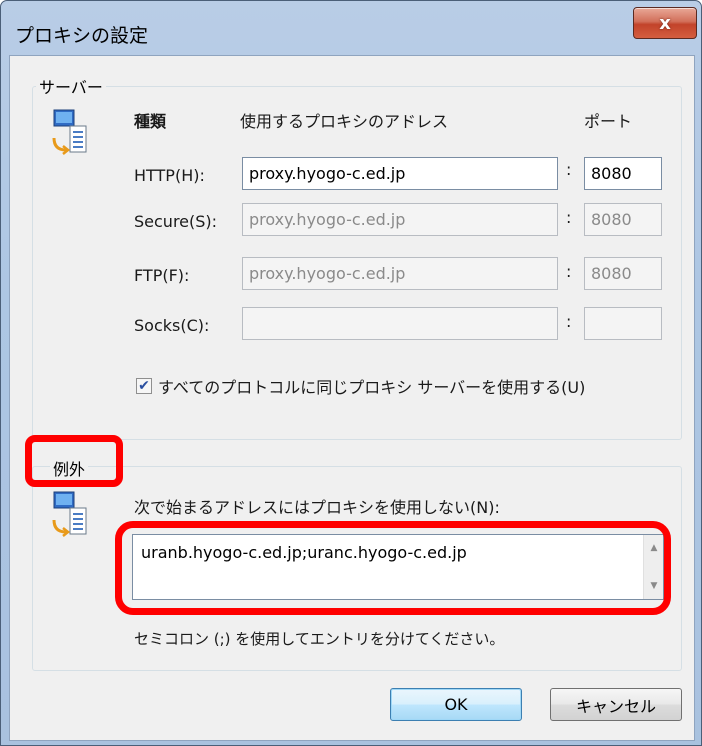 The height and width of the screenshot is (746, 702). I want to click on title-bar: プロキシの設定 x, so click(351, 28).